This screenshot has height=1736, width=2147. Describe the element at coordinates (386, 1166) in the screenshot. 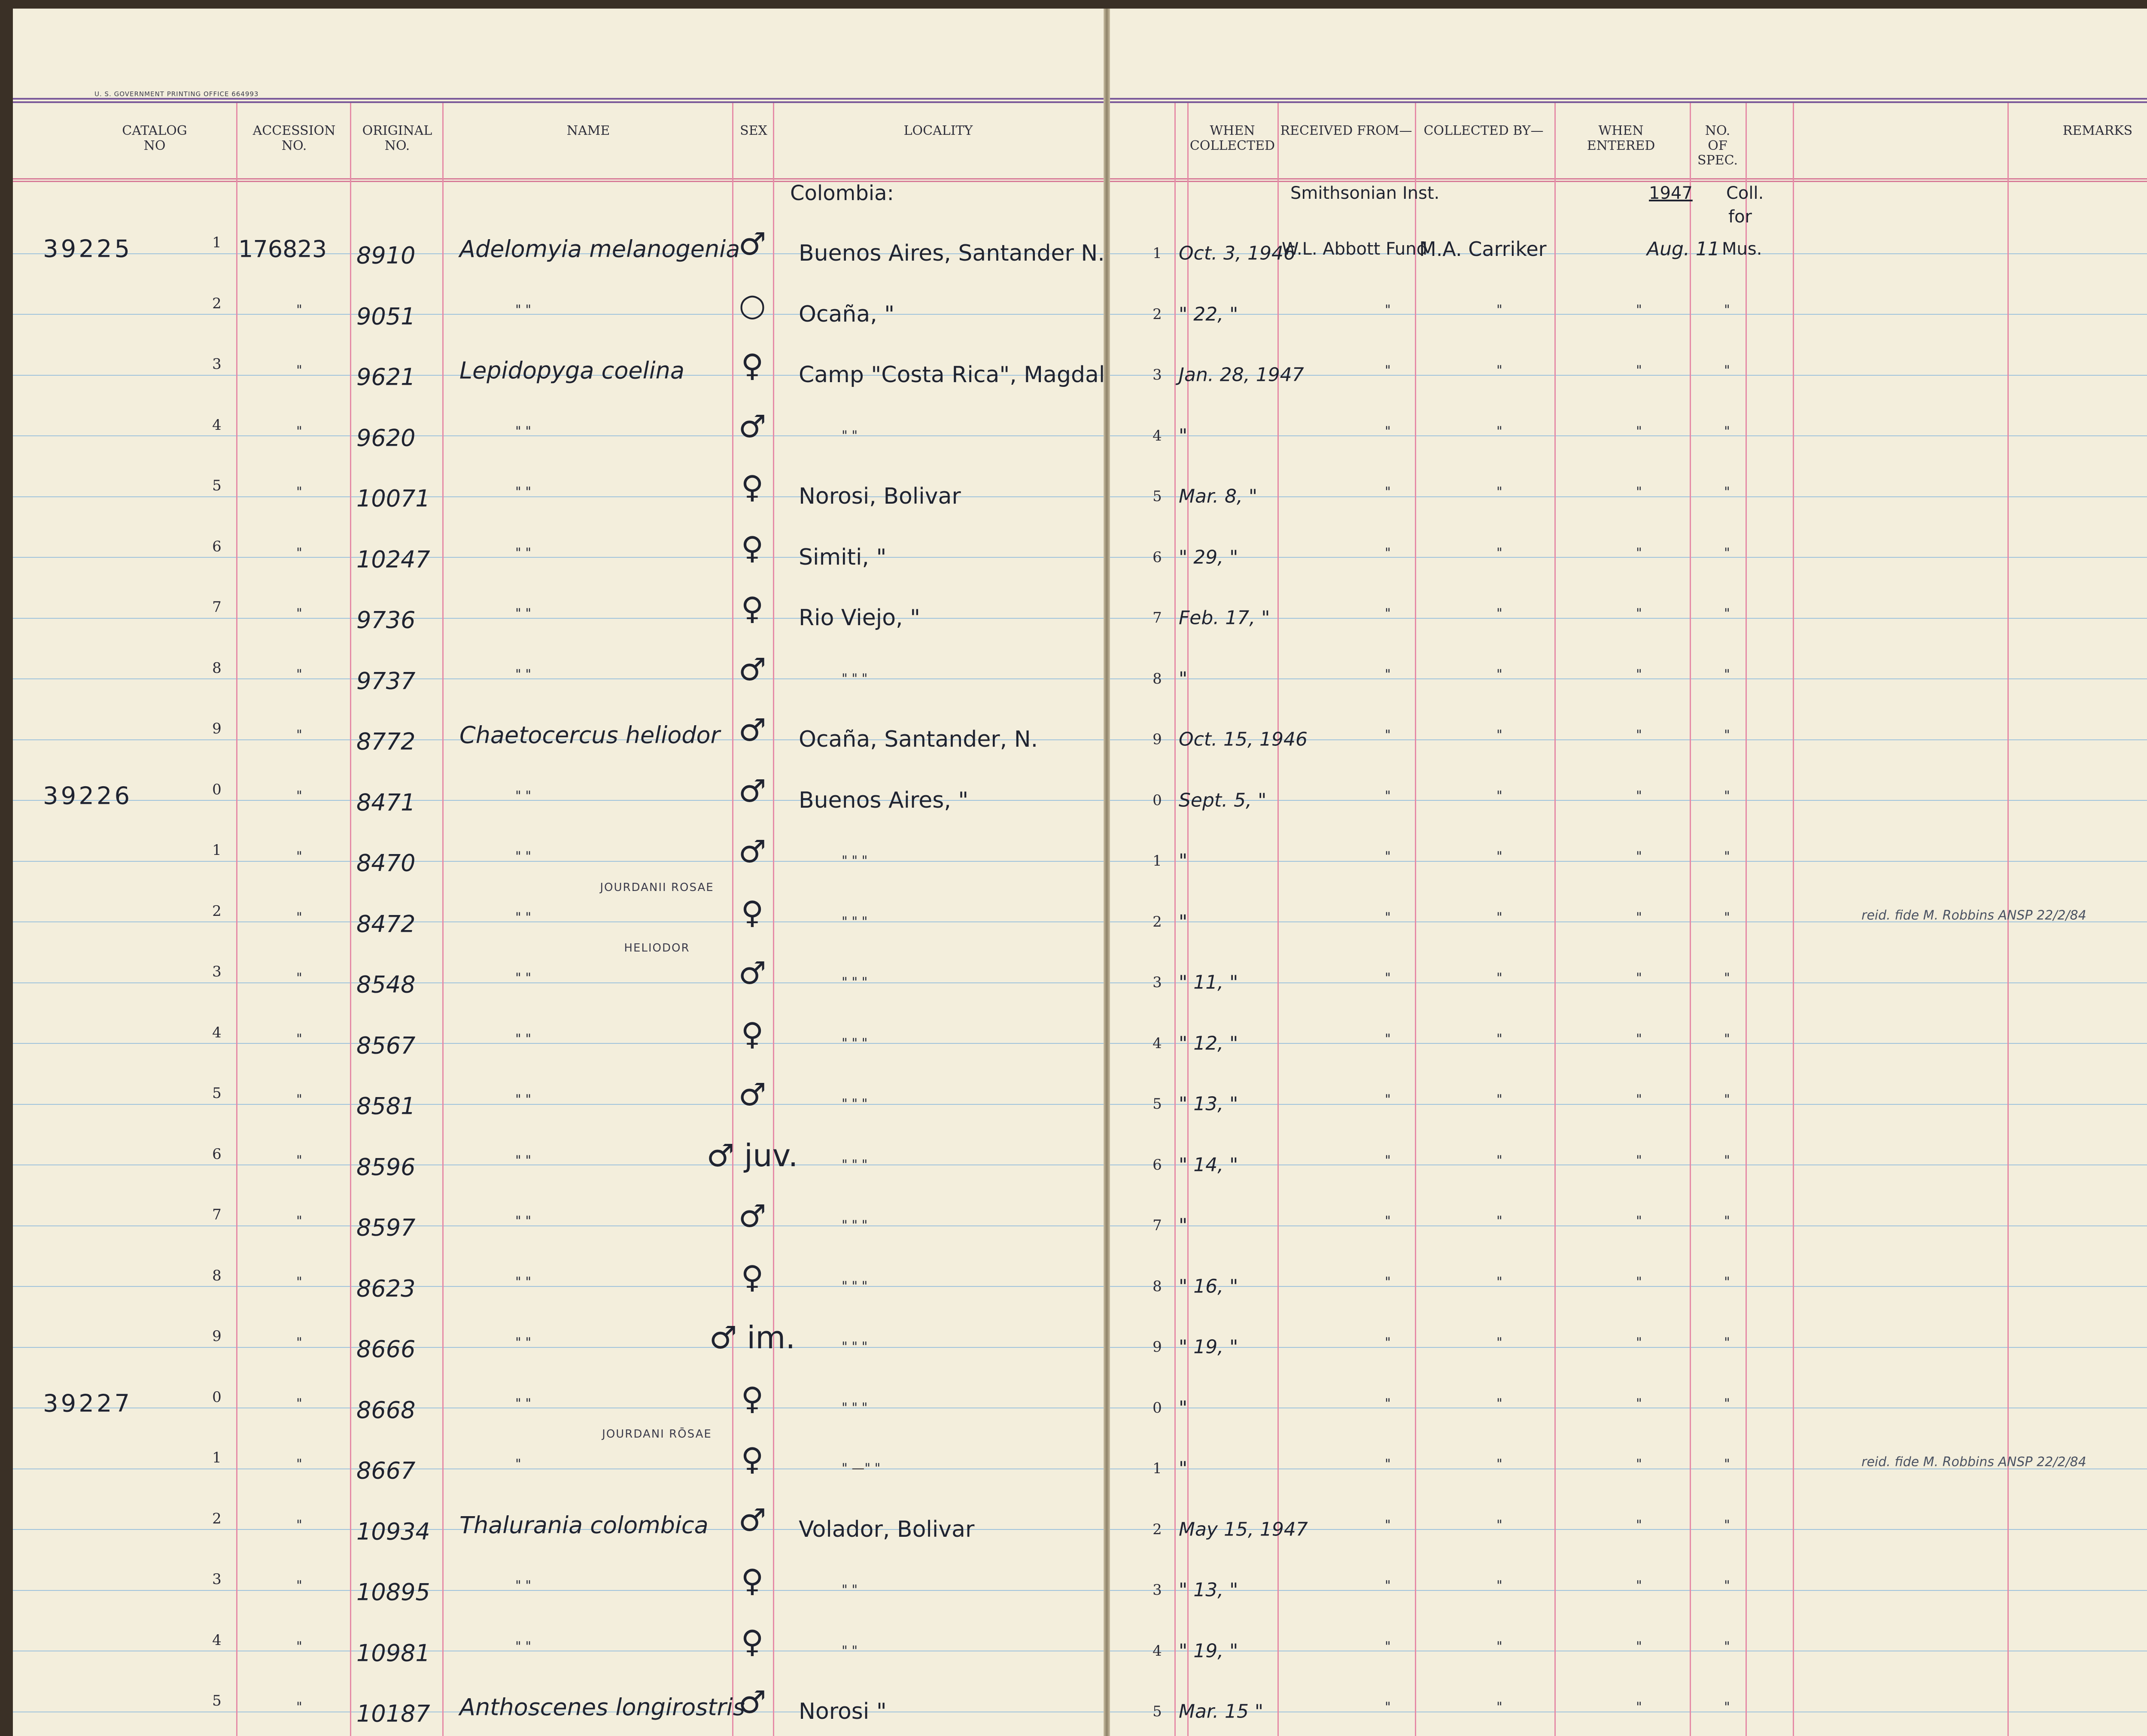

I see `original-number: 8596` at that location.